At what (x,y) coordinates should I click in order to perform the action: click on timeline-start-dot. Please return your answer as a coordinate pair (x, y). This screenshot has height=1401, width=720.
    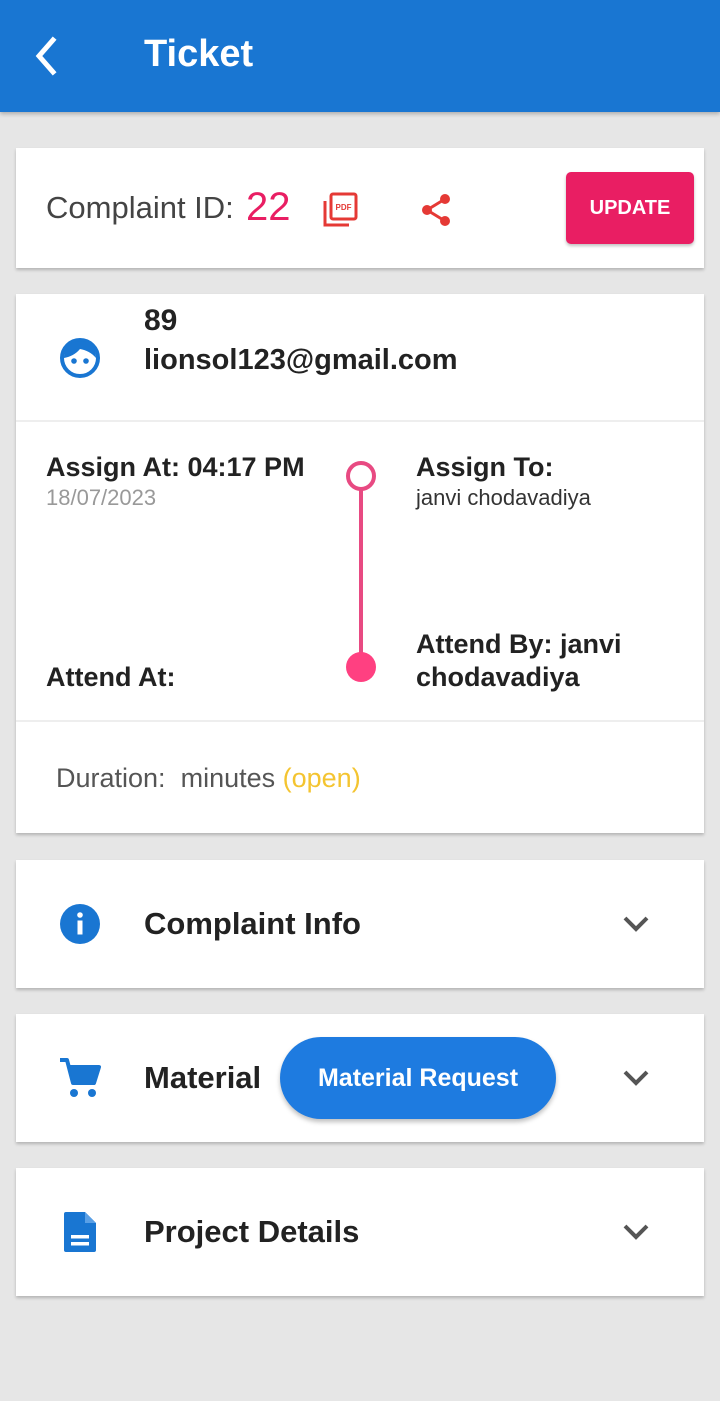
    Looking at the image, I should click on (361, 476).